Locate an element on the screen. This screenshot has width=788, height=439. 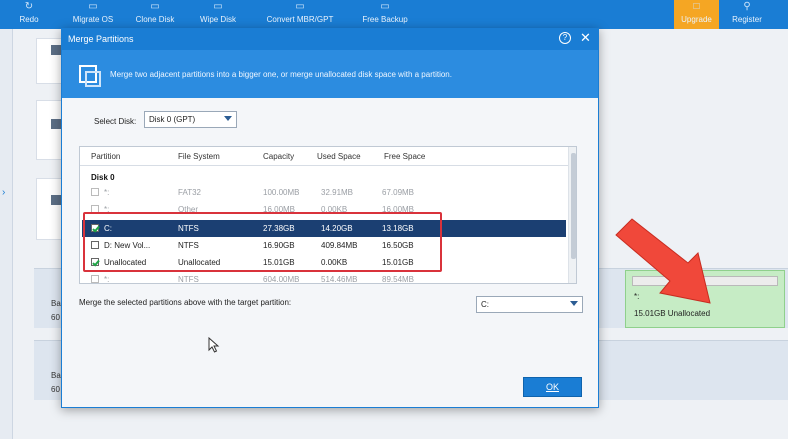
table-row: *: FAT32 100.00MB 32.91MB 67.09MB is located at coordinates (324, 192).